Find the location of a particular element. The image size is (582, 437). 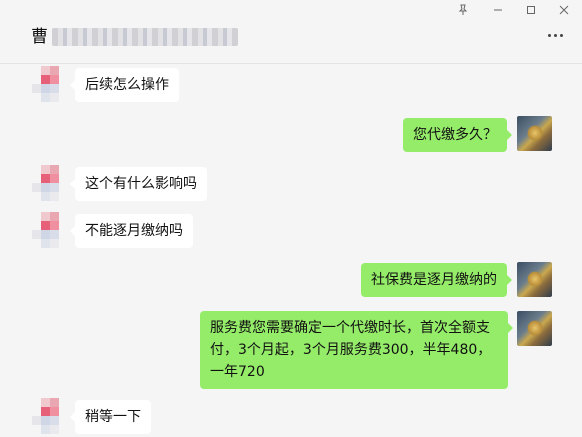

message-bubble-incoming: 这个有什么影响吗 is located at coordinates (138, 184).